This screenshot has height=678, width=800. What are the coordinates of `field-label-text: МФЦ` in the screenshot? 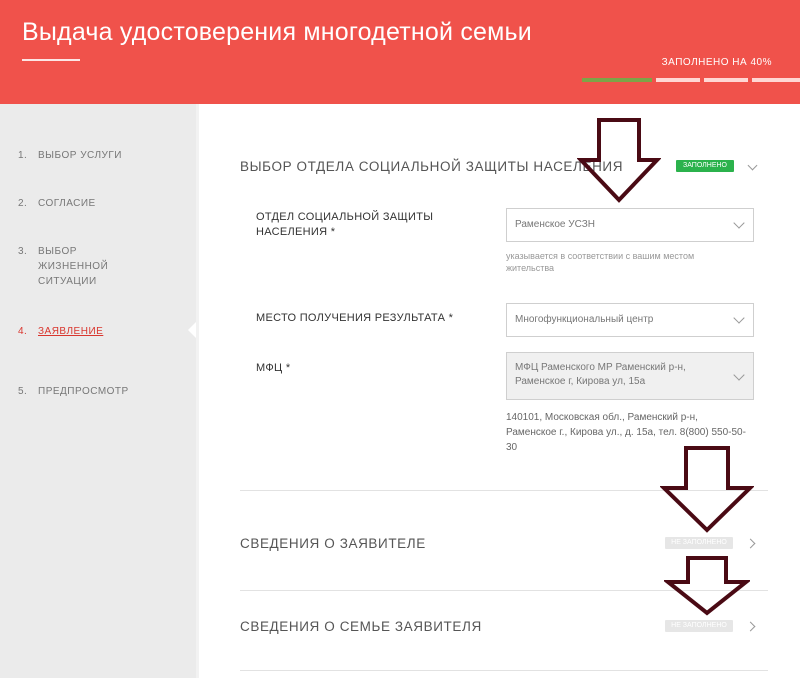 It's located at (269, 368).